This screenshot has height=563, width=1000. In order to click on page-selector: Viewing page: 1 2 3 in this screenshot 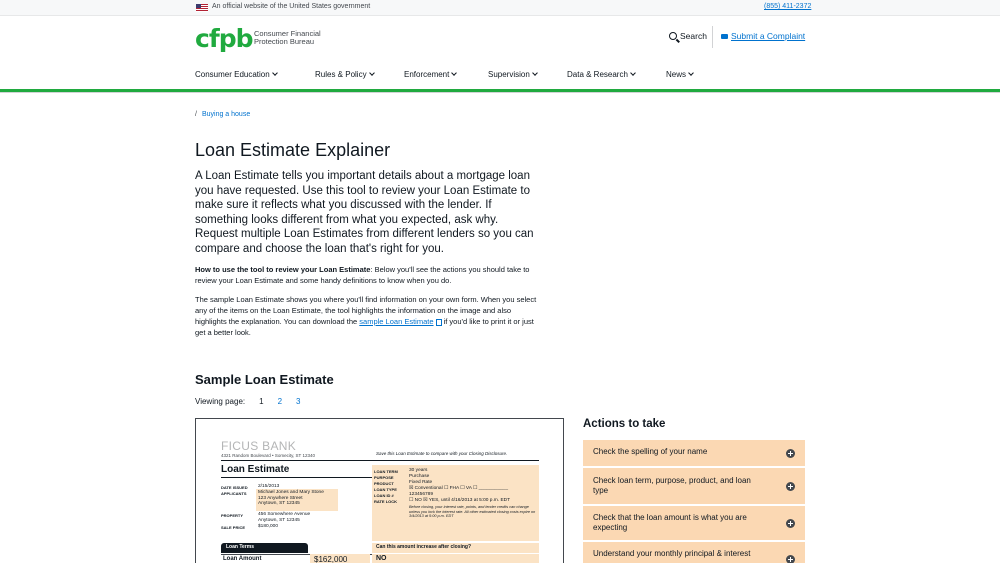, I will do `click(247, 401)`.